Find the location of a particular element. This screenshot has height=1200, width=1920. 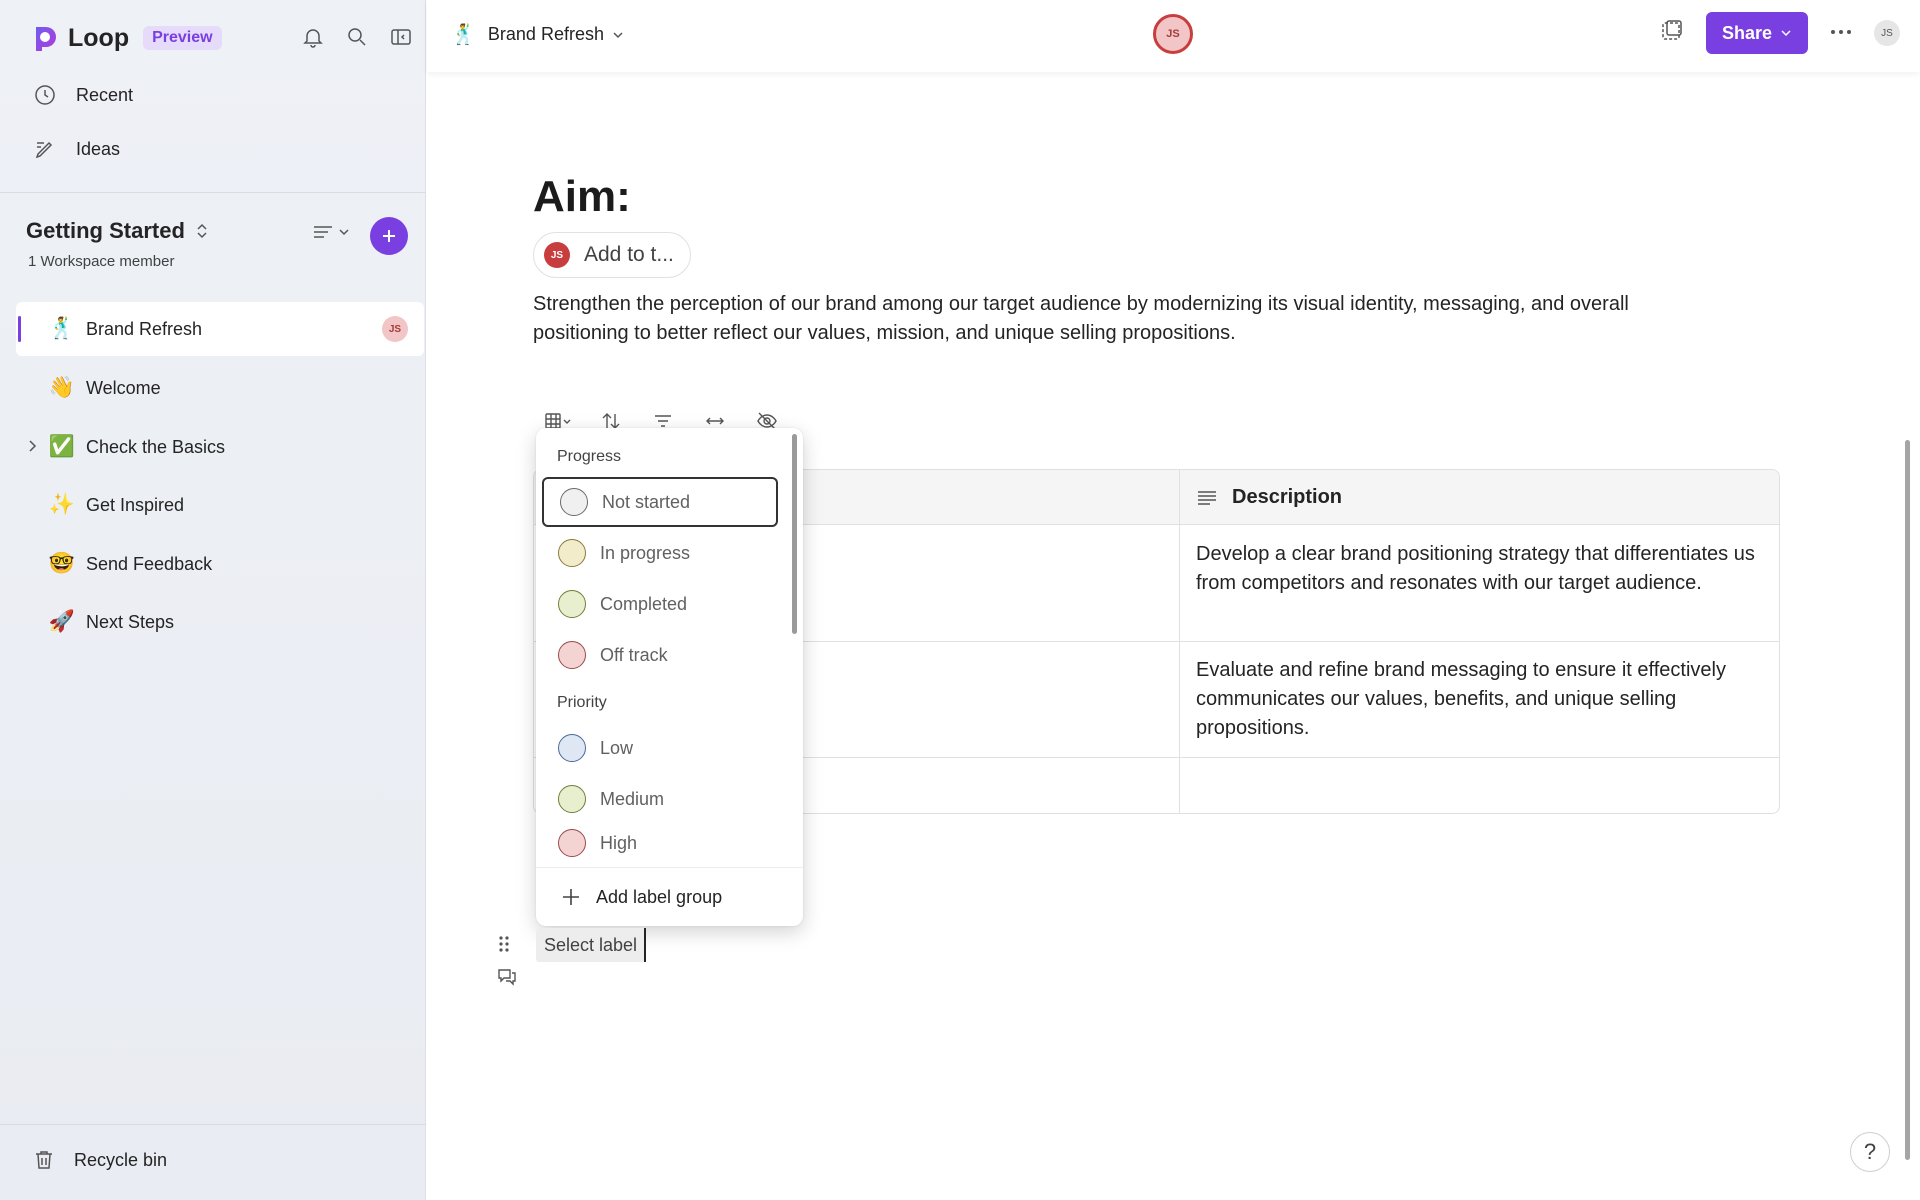

sidebar-item-label: Check the Basics is located at coordinates (156, 446).